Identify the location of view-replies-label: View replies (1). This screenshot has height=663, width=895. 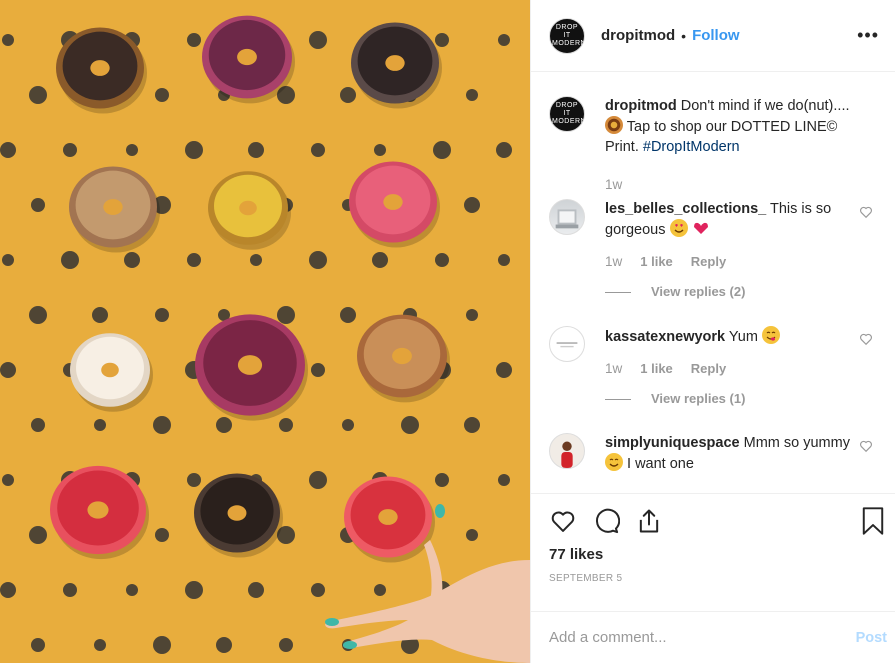
(698, 399).